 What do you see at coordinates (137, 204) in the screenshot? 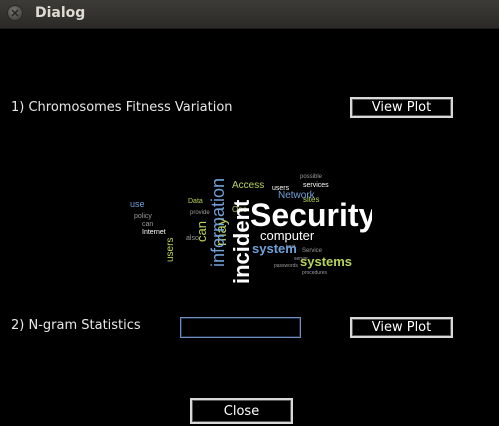
I see `word-systems: use` at bounding box center [137, 204].